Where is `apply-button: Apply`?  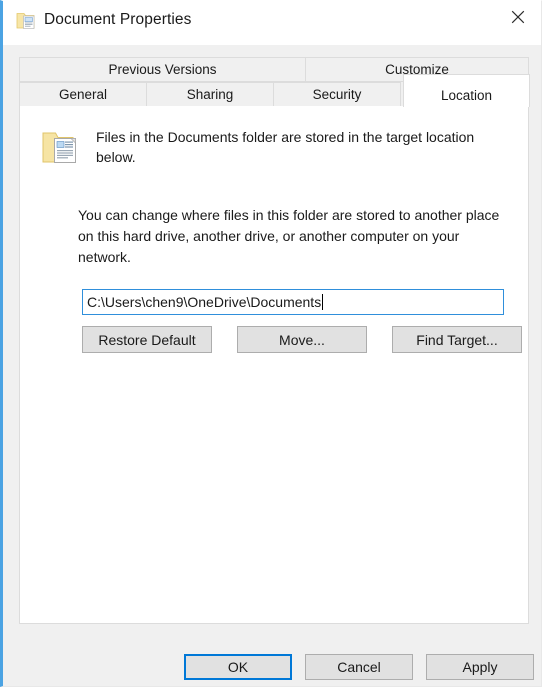
apply-button: Apply is located at coordinates (480, 667).